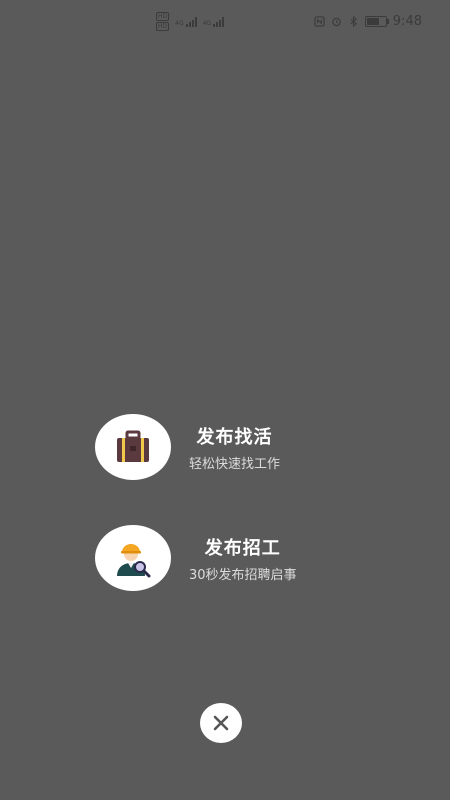 This screenshot has width=450, height=800. What do you see at coordinates (234, 437) in the screenshot?
I see `option-title: 发布找活` at bounding box center [234, 437].